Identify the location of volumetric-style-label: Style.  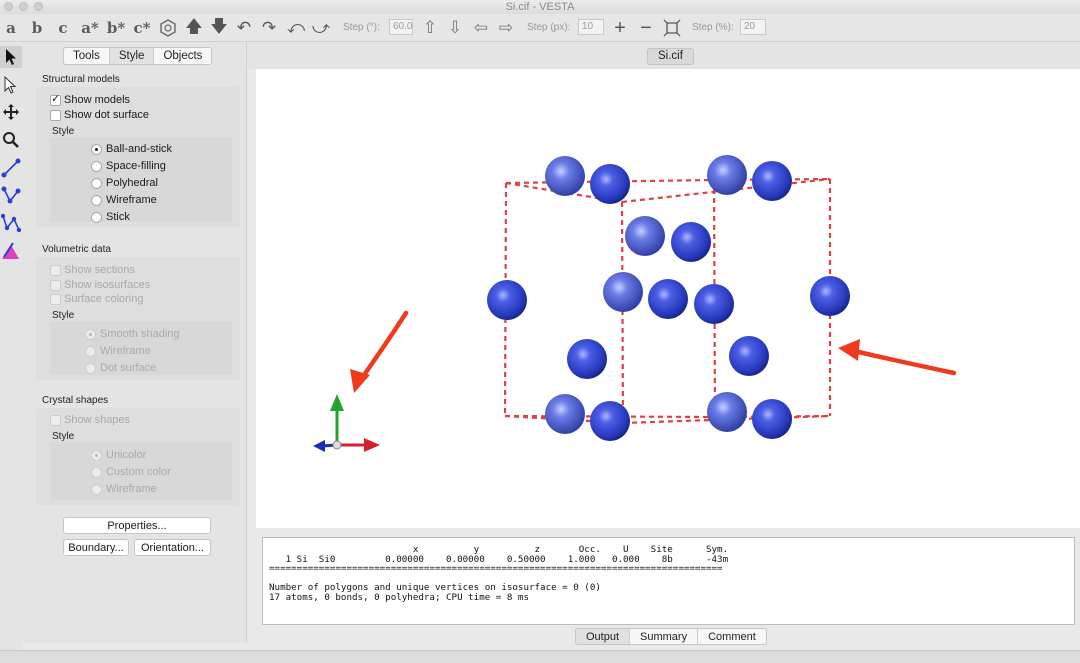
(63, 315).